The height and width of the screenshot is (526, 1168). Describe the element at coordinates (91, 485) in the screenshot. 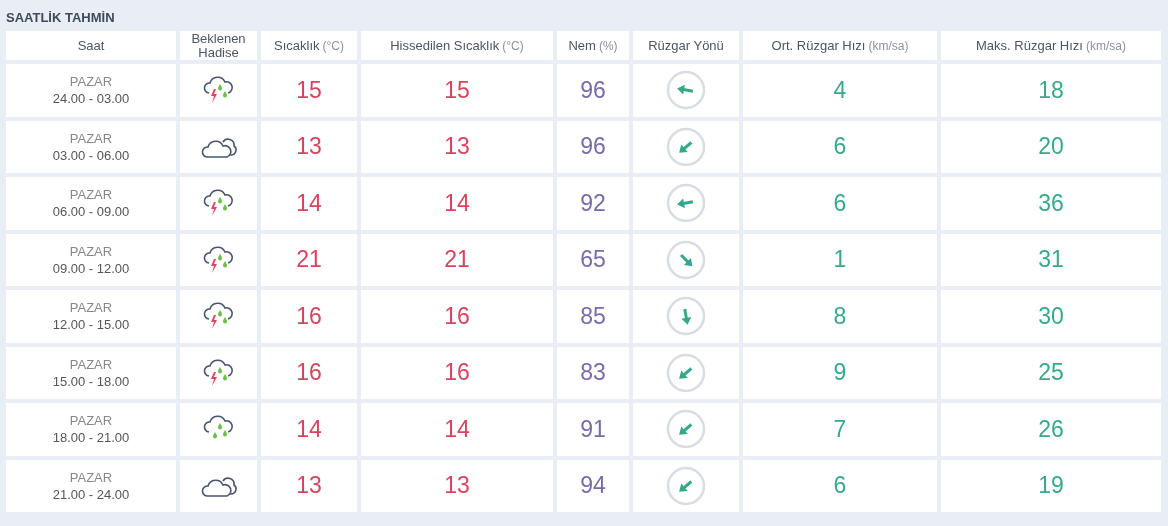

I see `table-cell: PAZAR 21.00 - 24.00` at that location.